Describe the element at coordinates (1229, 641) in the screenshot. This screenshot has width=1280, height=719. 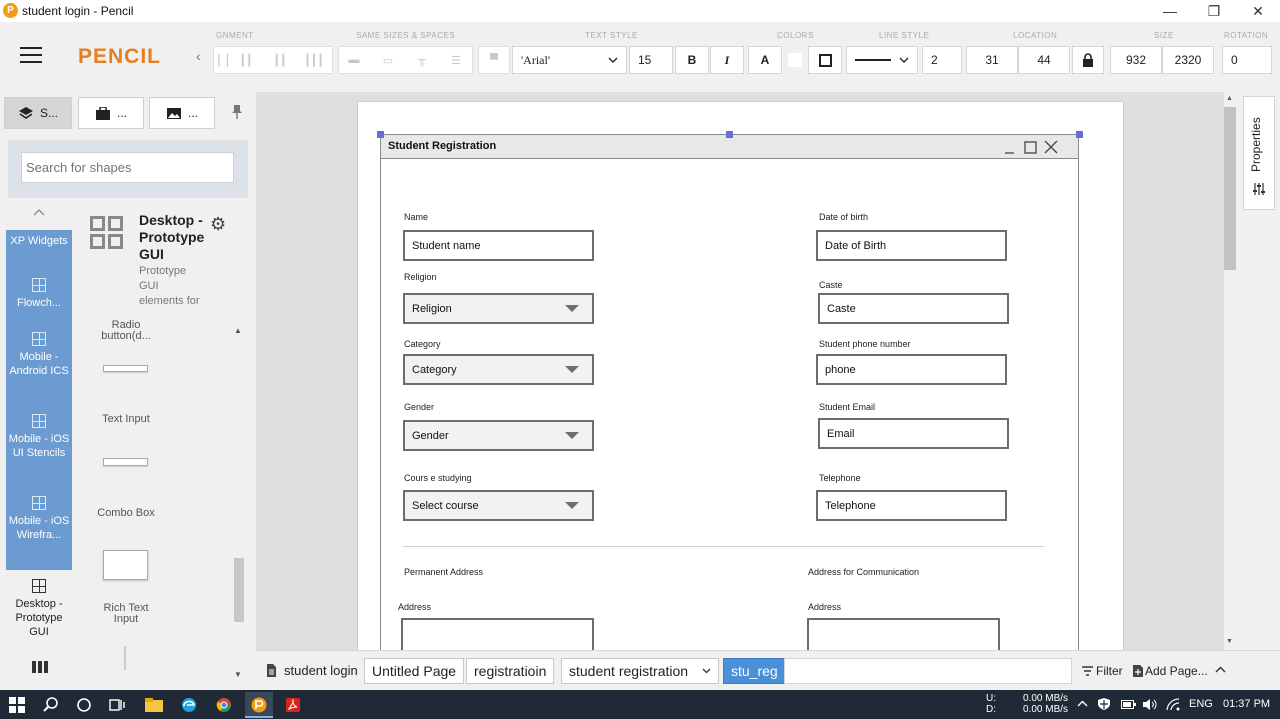
I see `canvas-scroll-down: ▼` at that location.